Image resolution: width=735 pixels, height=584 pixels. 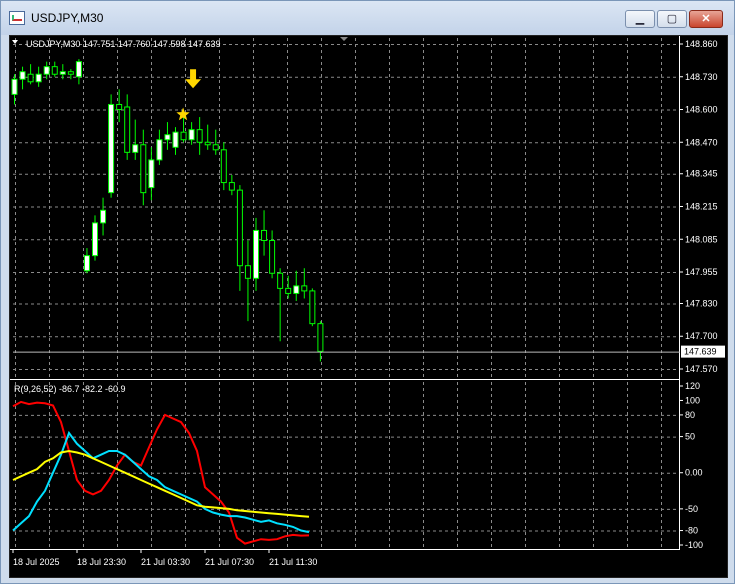 What do you see at coordinates (161, 482) in the screenshot?
I see `oscillator-line` at bounding box center [161, 482].